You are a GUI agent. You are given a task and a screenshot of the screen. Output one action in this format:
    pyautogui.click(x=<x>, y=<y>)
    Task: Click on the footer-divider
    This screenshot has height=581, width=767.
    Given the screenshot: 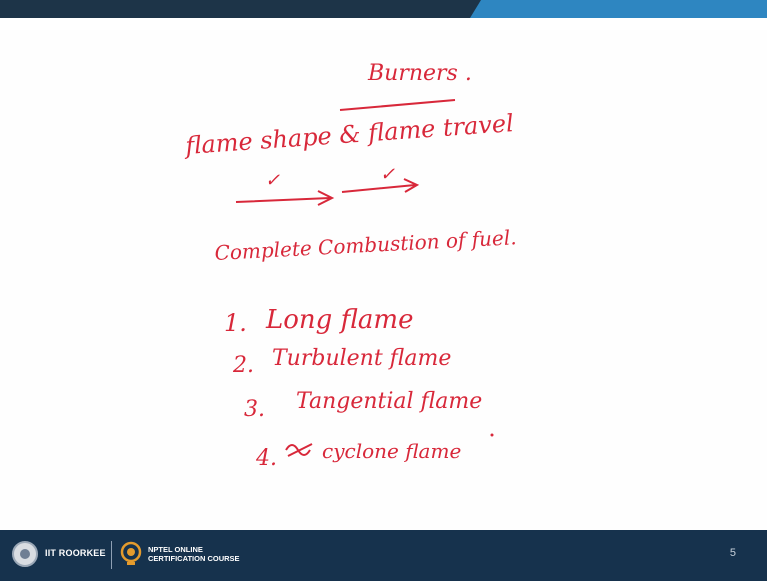 What is the action you would take?
    pyautogui.click(x=111, y=555)
    